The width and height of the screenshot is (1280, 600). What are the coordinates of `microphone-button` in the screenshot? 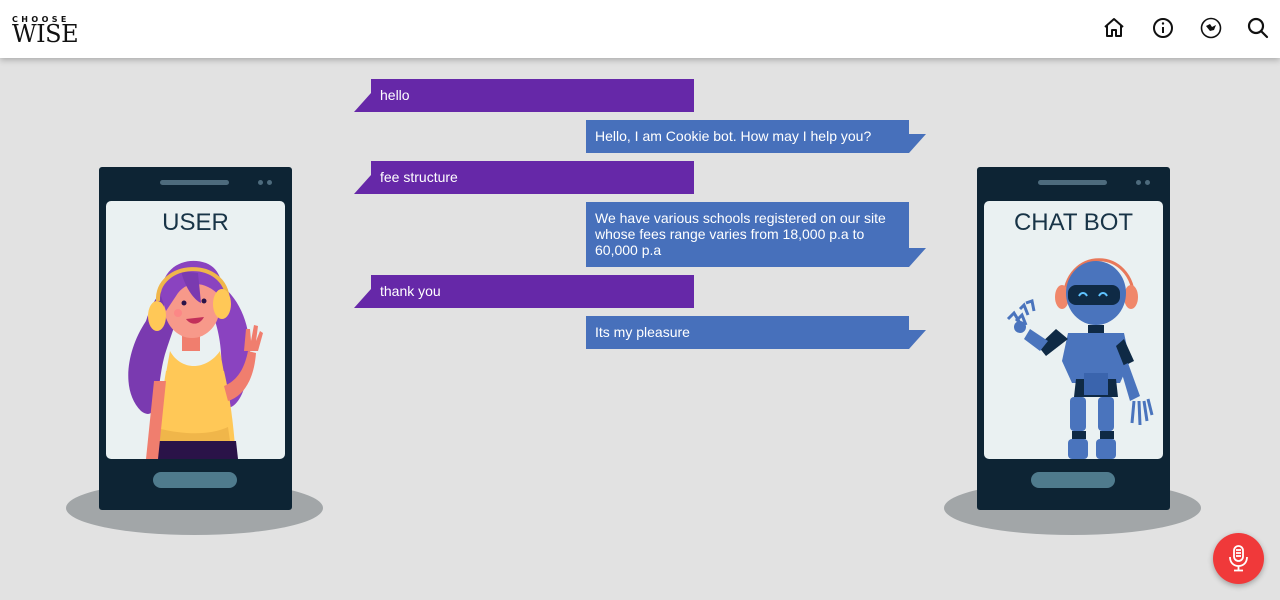 It's located at (1238, 558).